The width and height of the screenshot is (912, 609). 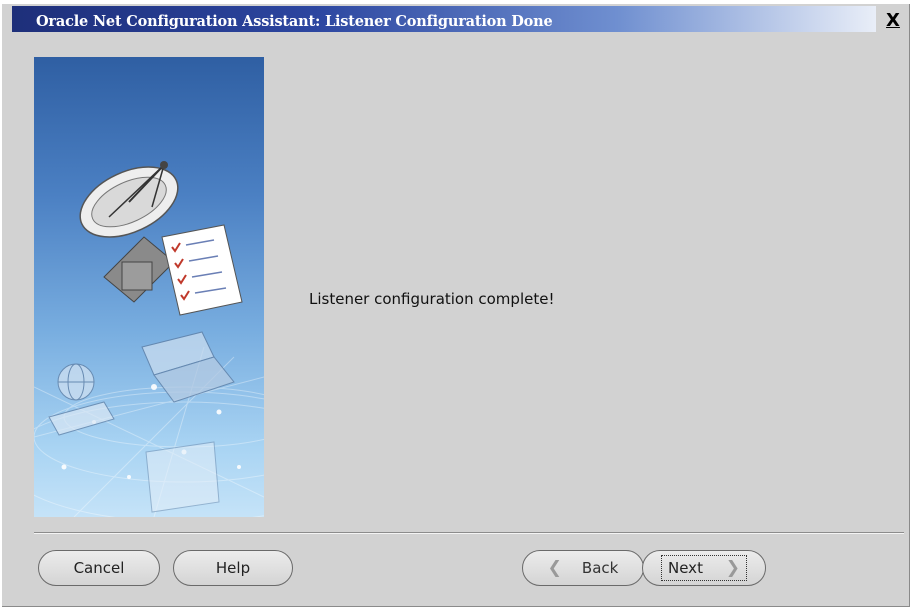 I want to click on illustration-art, so click(x=149, y=339).